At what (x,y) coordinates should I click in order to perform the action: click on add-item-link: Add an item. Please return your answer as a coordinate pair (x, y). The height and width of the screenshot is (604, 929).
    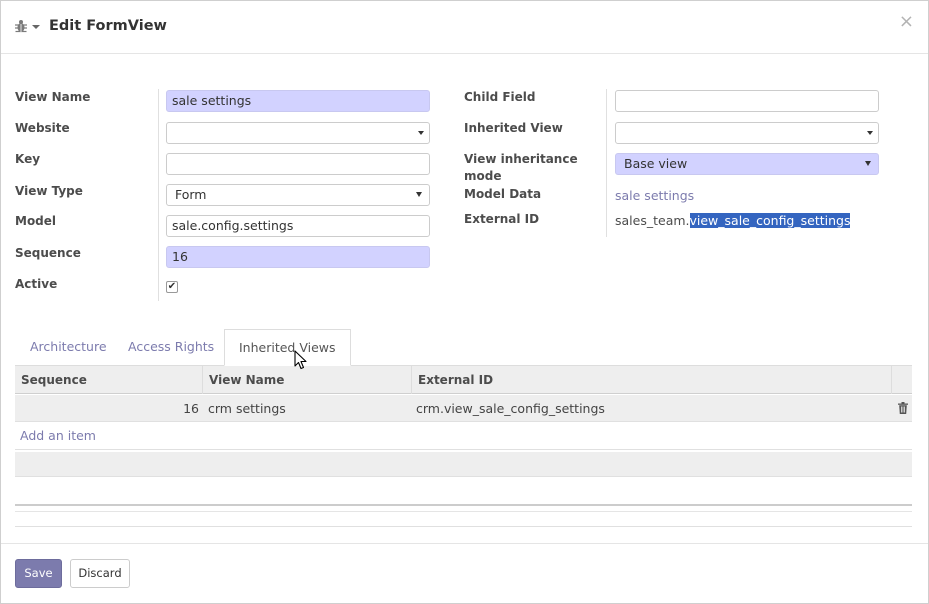
    Looking at the image, I should click on (58, 435).